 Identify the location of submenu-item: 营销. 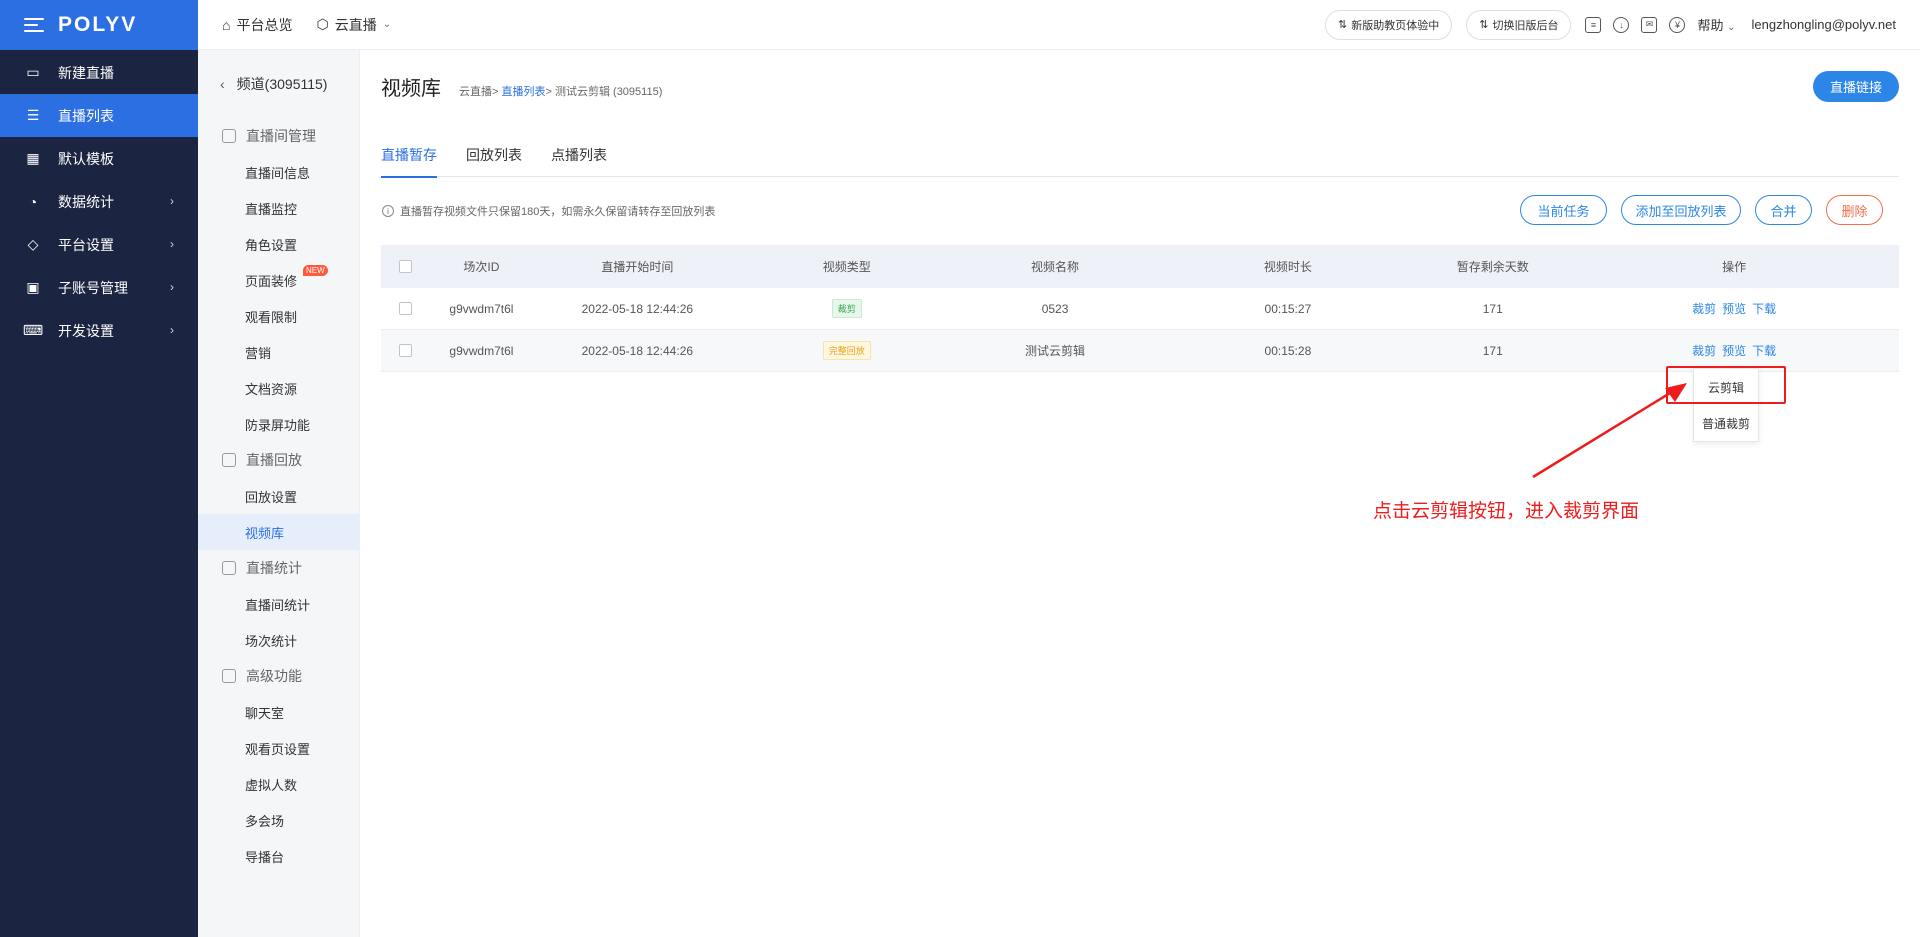
(278, 352).